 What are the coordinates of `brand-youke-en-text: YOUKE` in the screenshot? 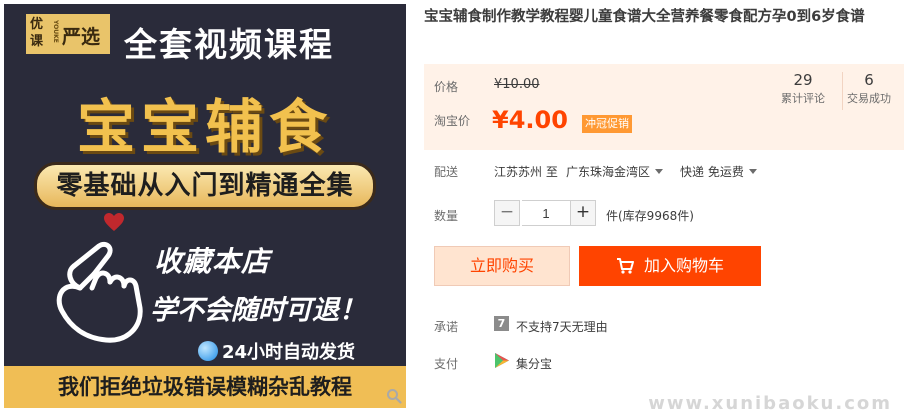 It's located at (55, 31).